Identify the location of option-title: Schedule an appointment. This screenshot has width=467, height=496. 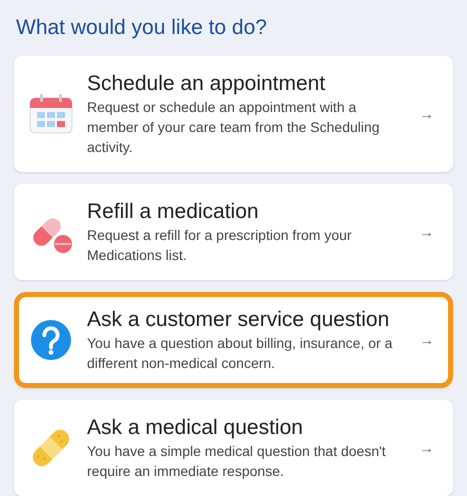
(206, 84).